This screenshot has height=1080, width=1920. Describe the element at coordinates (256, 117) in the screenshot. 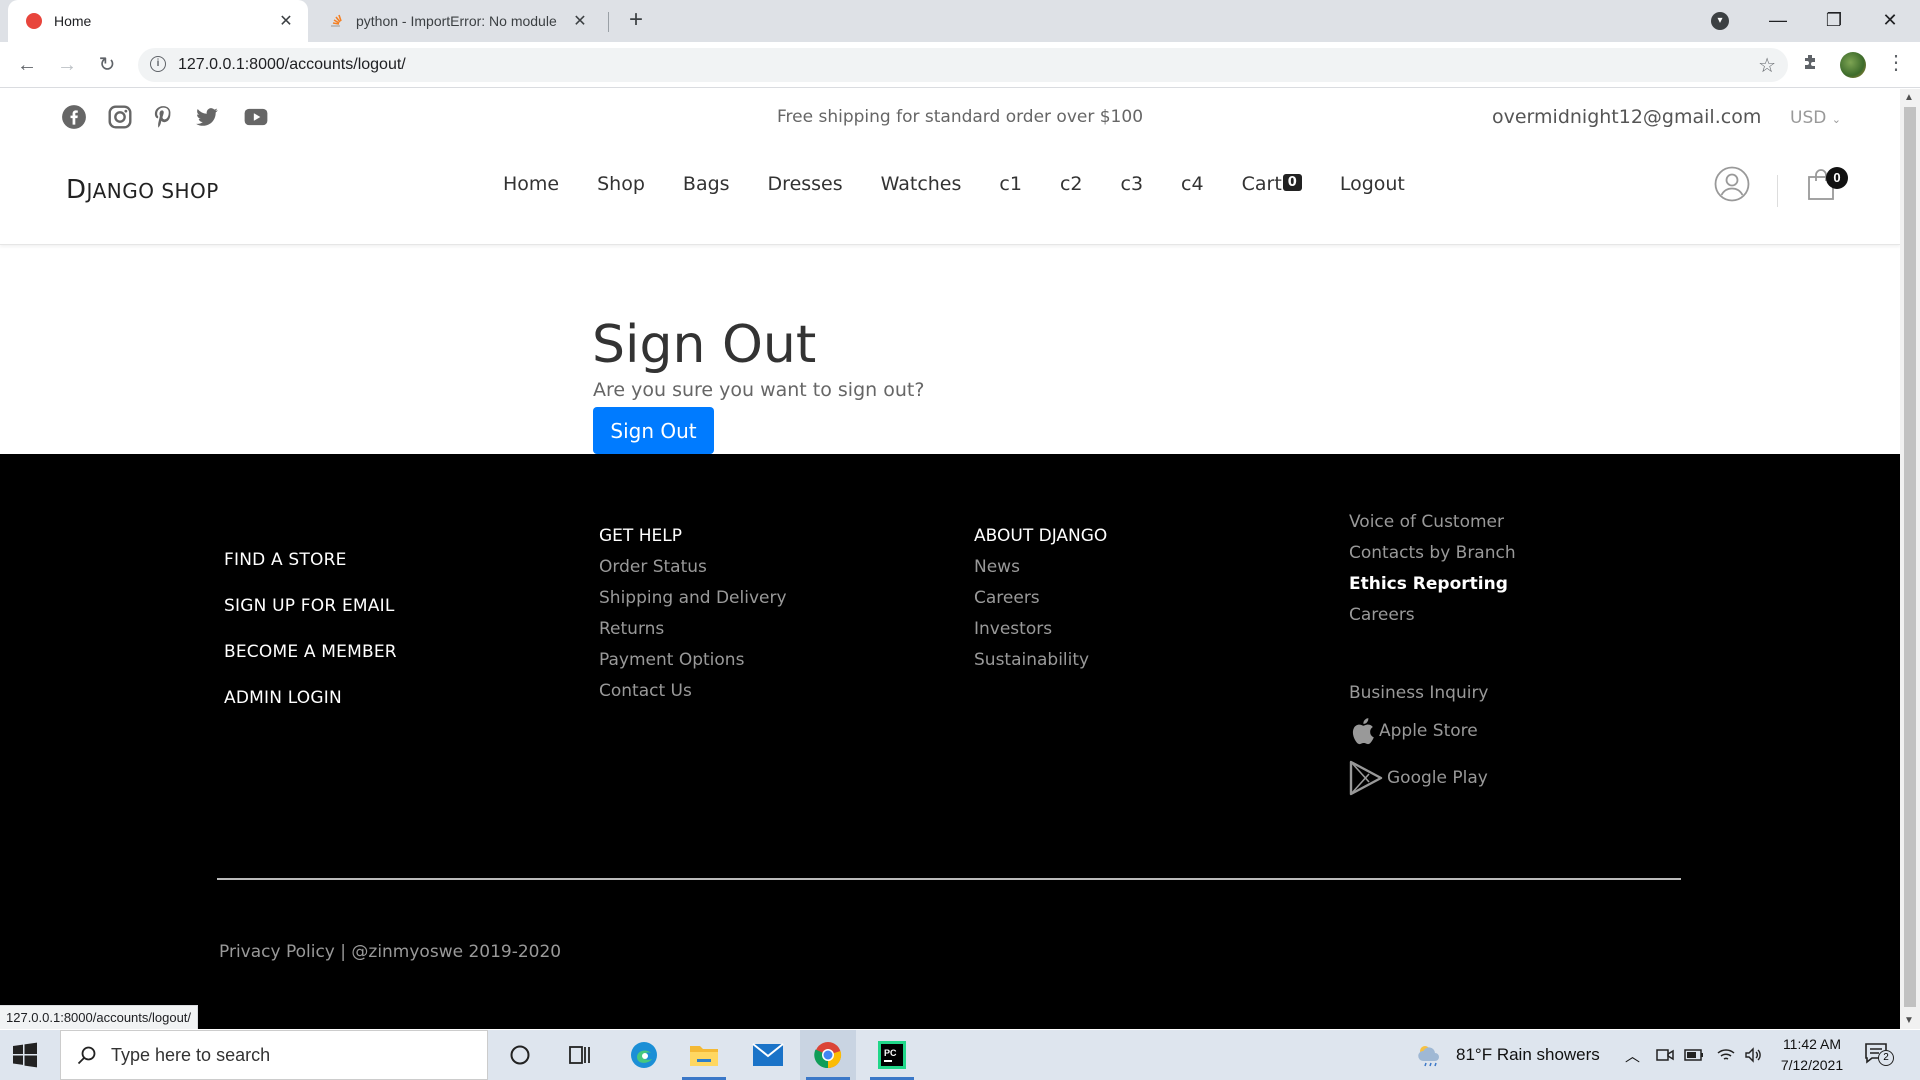

I see `youtube-icon` at that location.